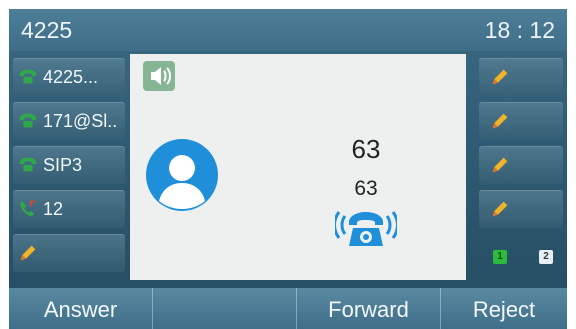 This screenshot has width=576, height=329. Describe the element at coordinates (80, 121) in the screenshot. I see `line-key-label: 171@Sl..` at that location.